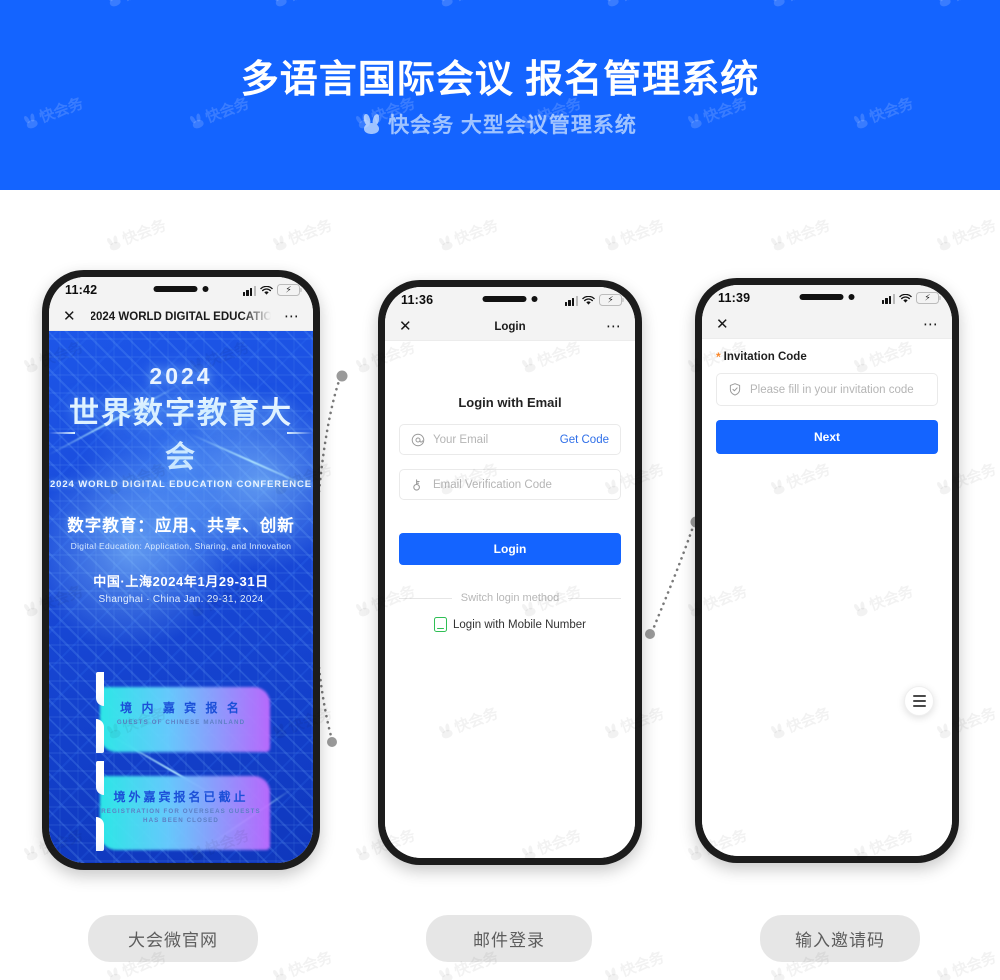 This screenshot has height=980, width=1000. Describe the element at coordinates (81, 290) in the screenshot. I see `status-time: 11:42` at that location.